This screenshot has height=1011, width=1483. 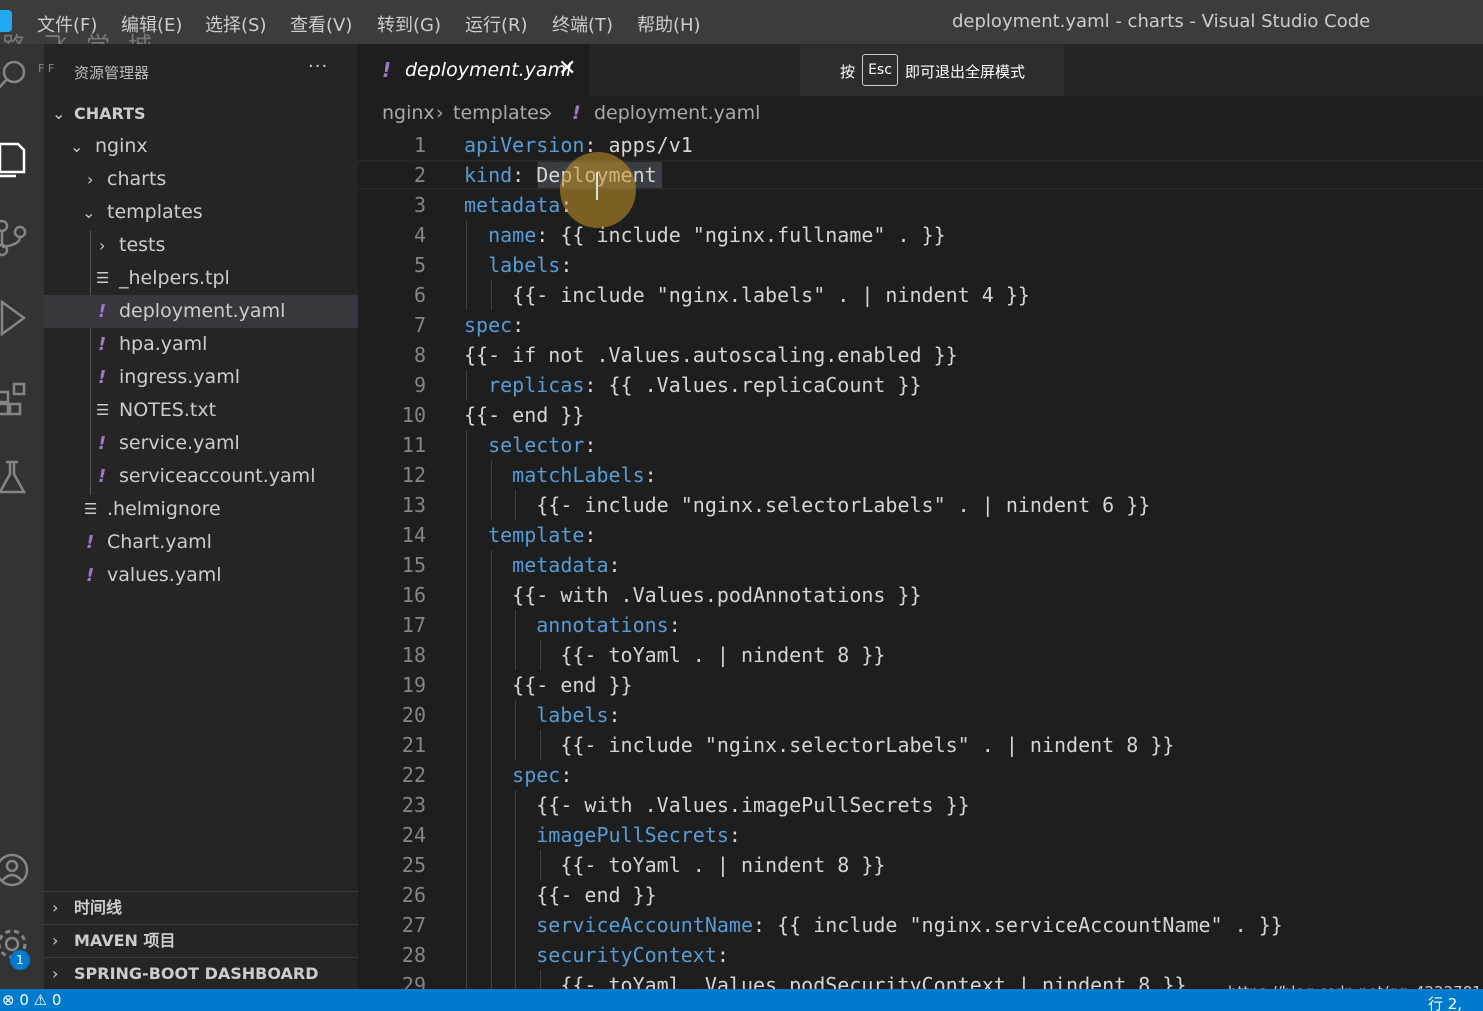 What do you see at coordinates (22, 516) in the screenshot?
I see `activity-bar: 1` at bounding box center [22, 516].